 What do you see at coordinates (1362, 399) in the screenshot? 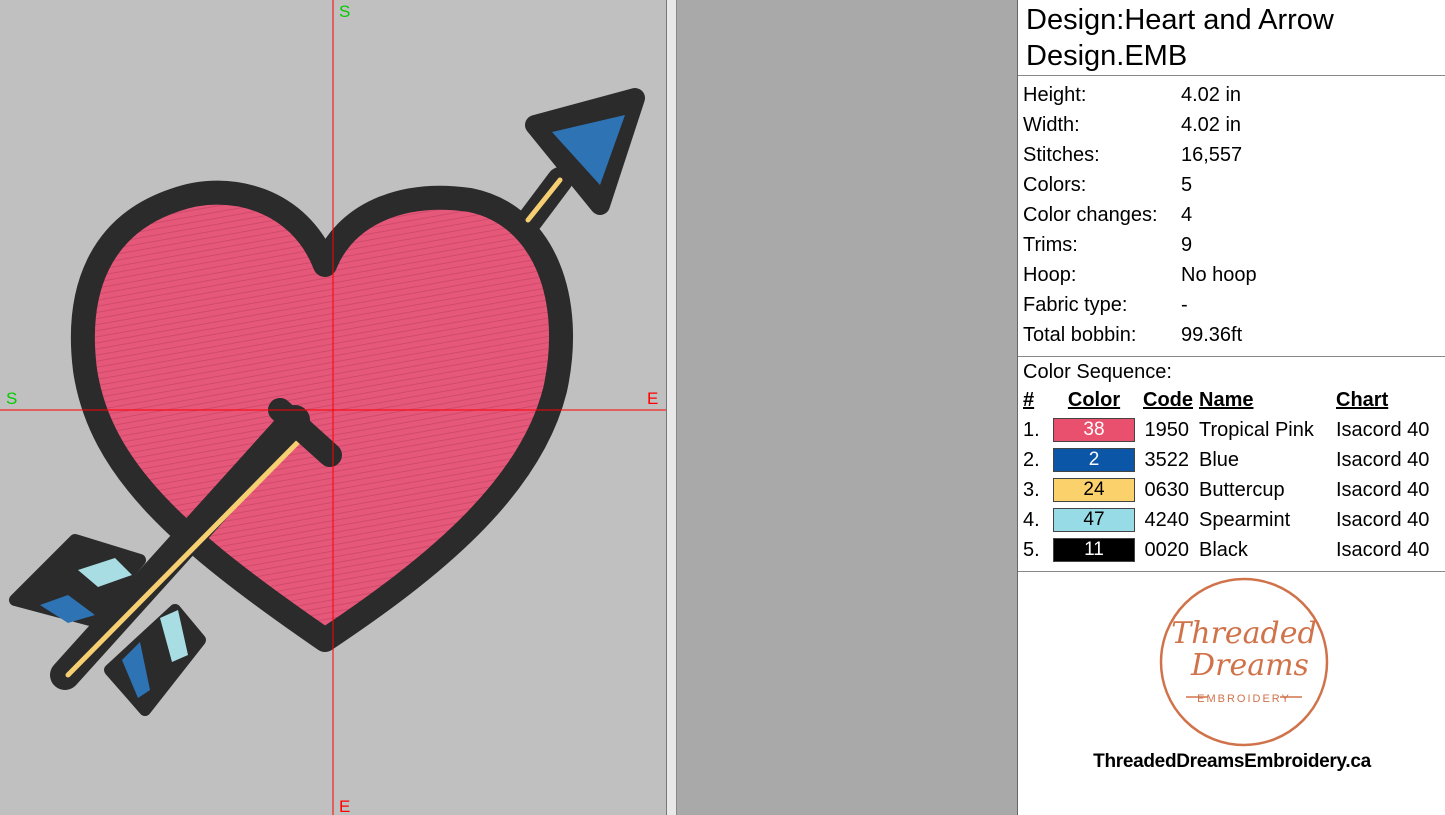
I see `header-chart: Chart` at bounding box center [1362, 399].